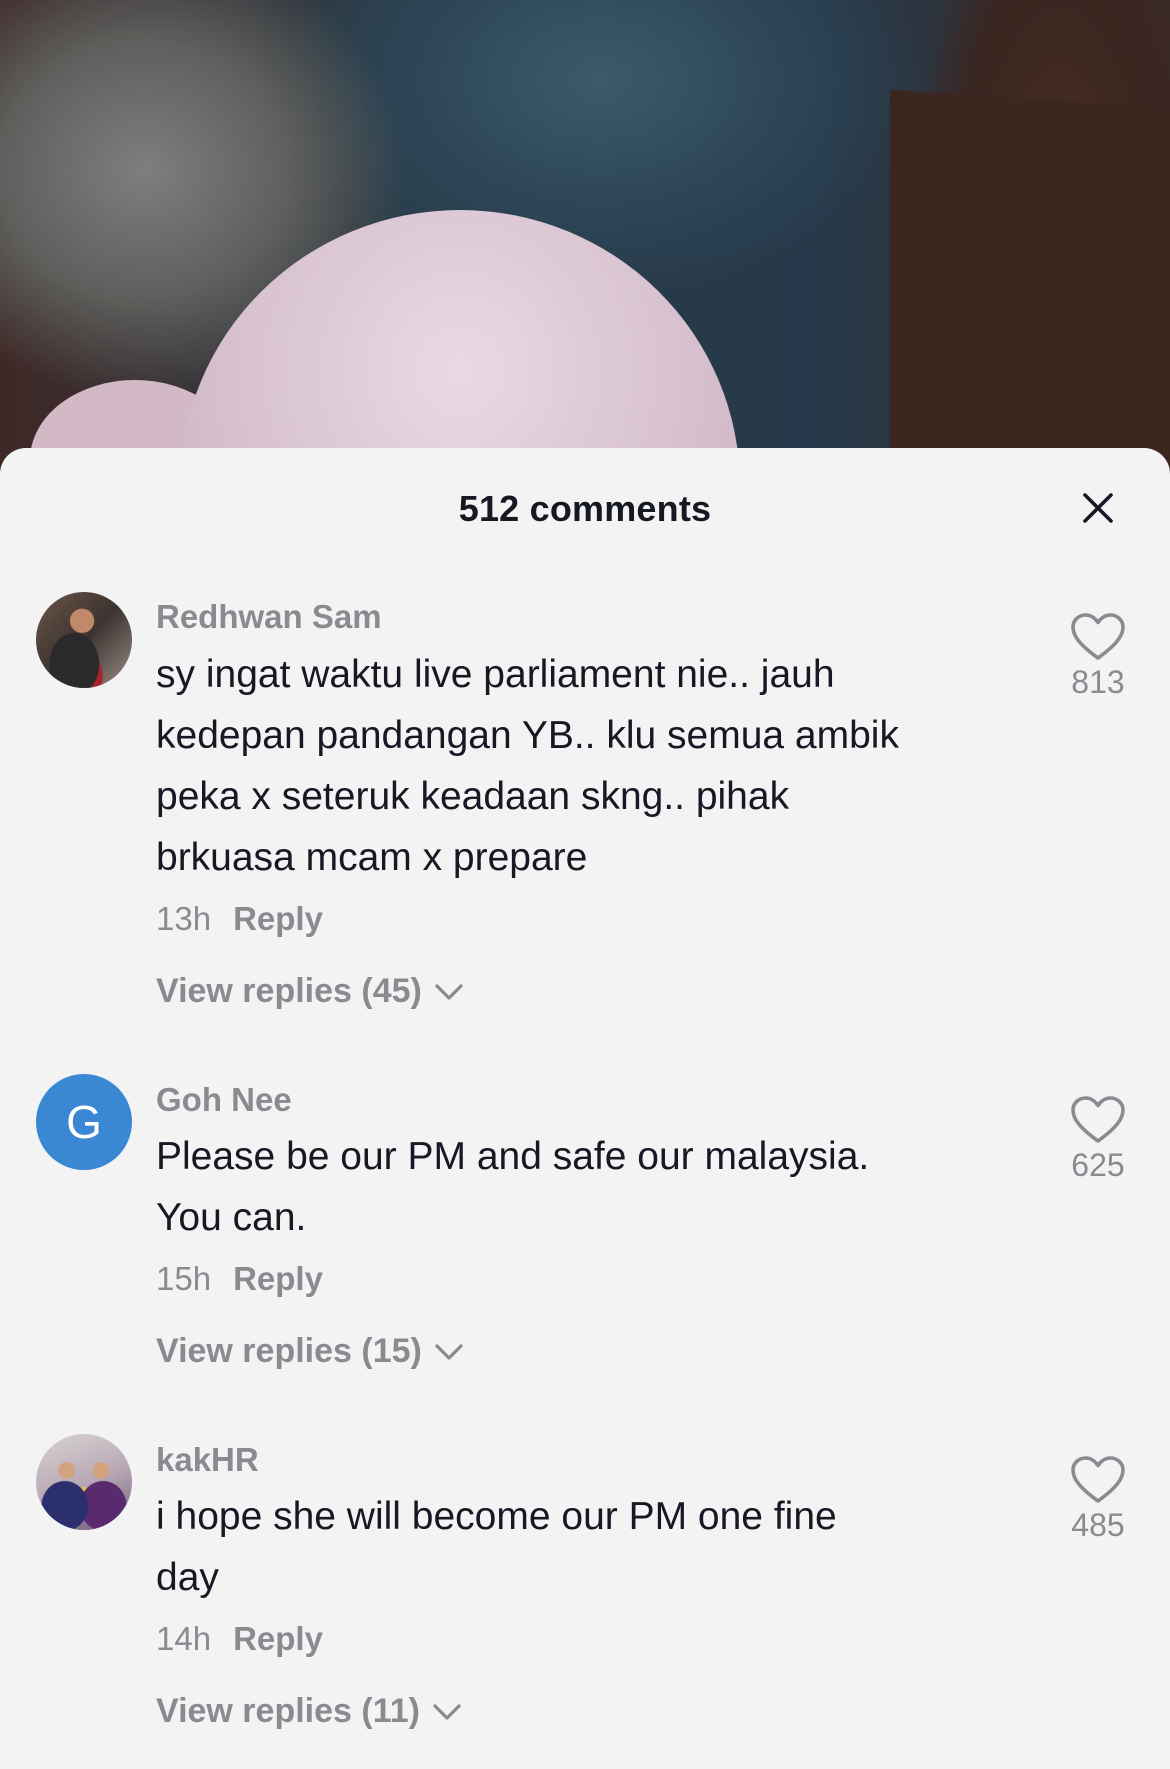 The image size is (1170, 1769). What do you see at coordinates (289, 1351) in the screenshot?
I see `view-replies-label: View replies (15)` at bounding box center [289, 1351].